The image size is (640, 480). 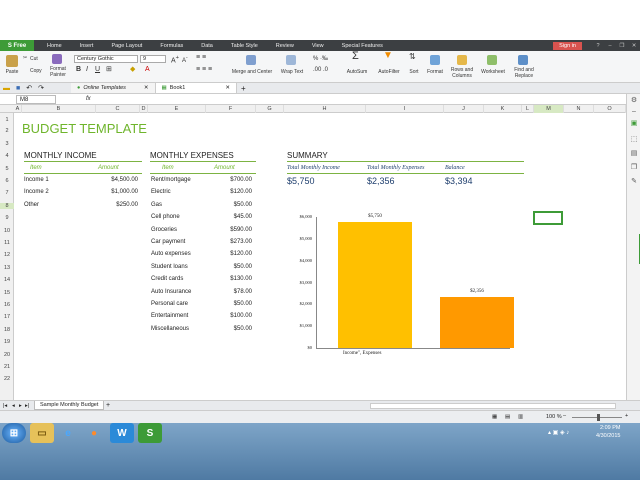 I want to click on start-button: ⊞, so click(x=14, y=433).